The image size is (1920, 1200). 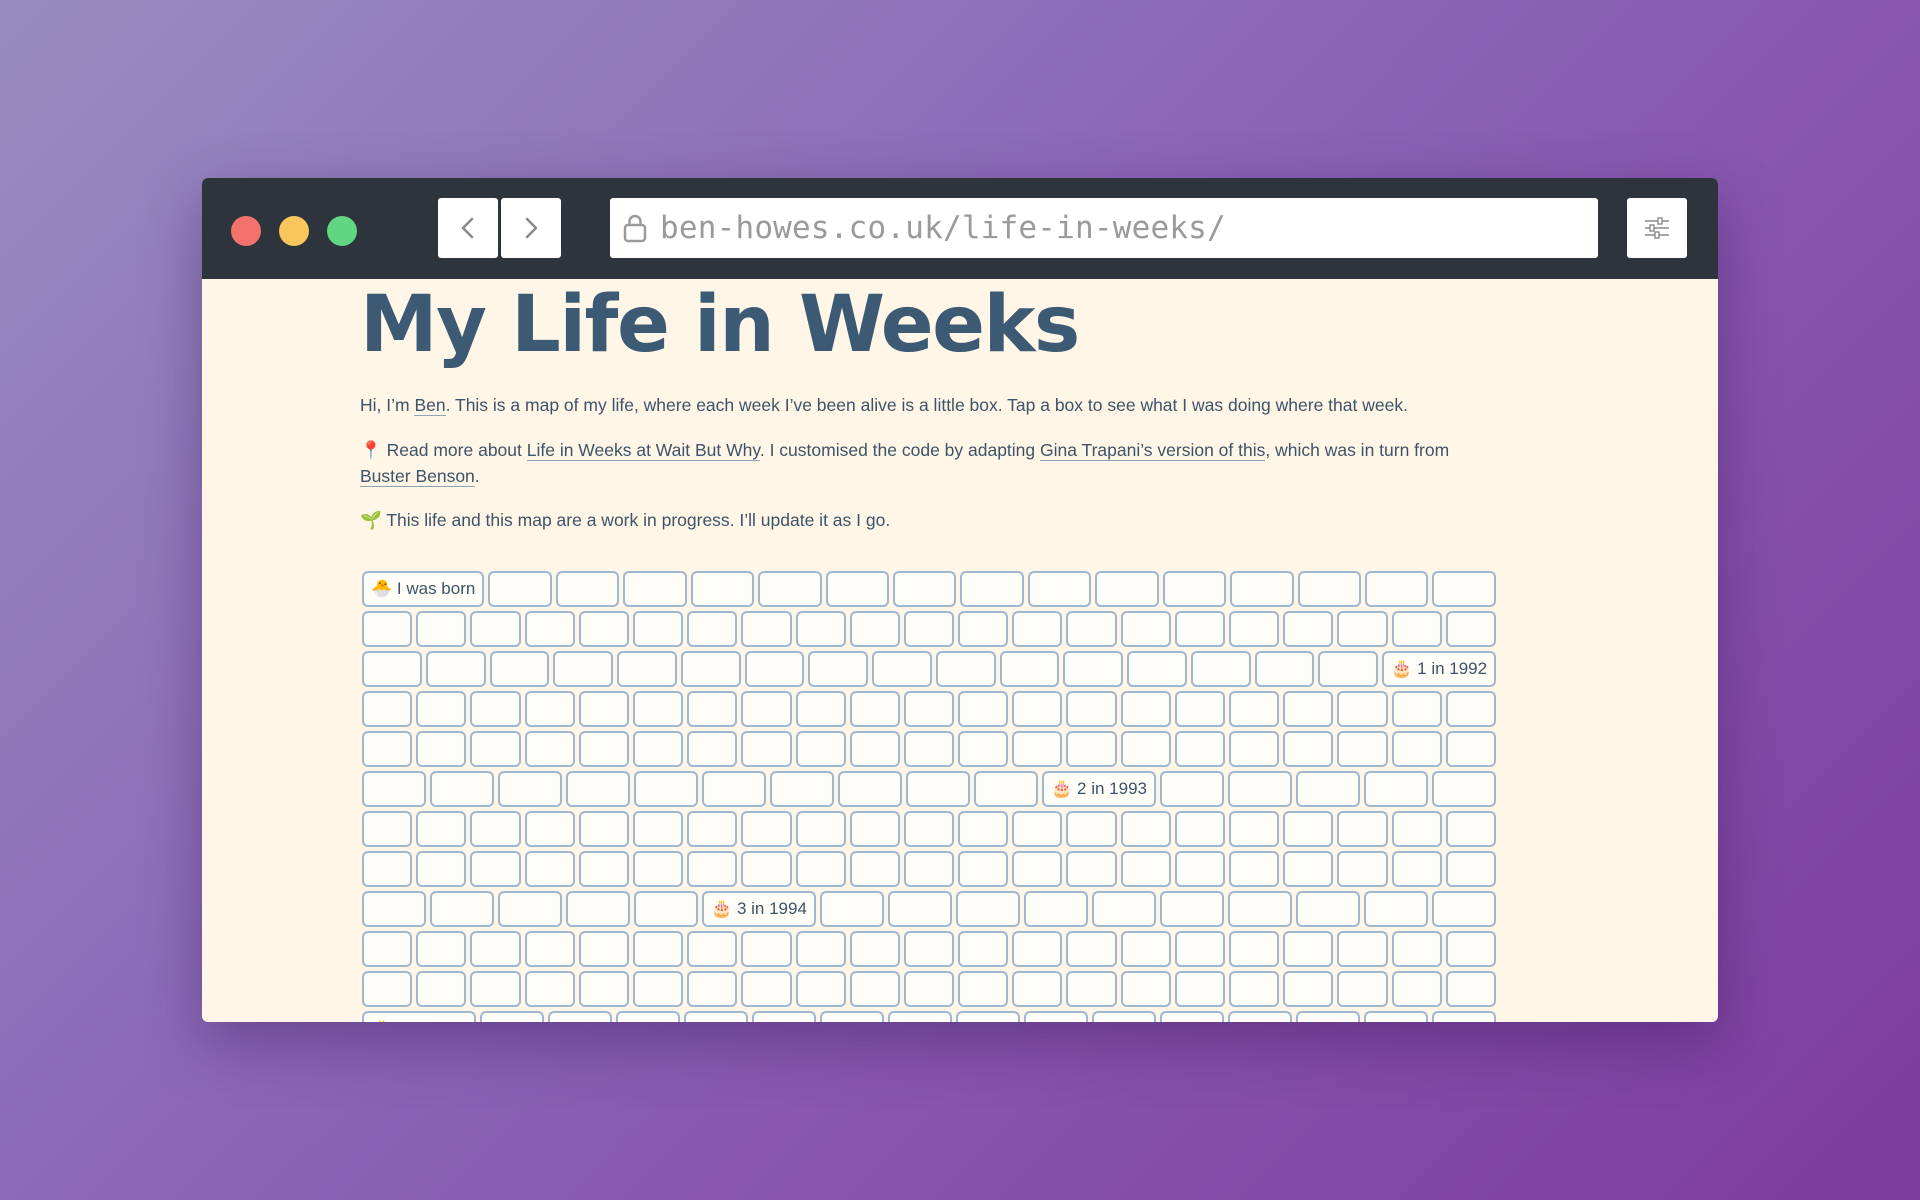 What do you see at coordinates (531, 228) in the screenshot?
I see `forward-button` at bounding box center [531, 228].